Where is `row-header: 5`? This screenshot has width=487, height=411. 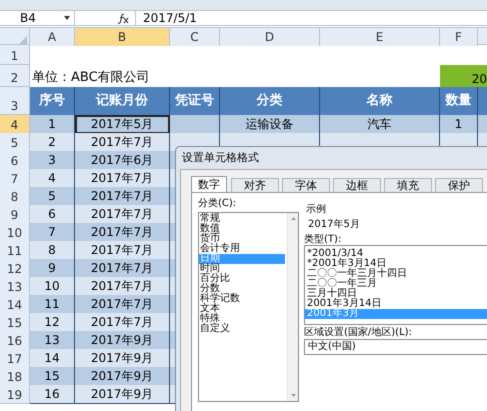 row-header: 5 is located at coordinates (15, 142).